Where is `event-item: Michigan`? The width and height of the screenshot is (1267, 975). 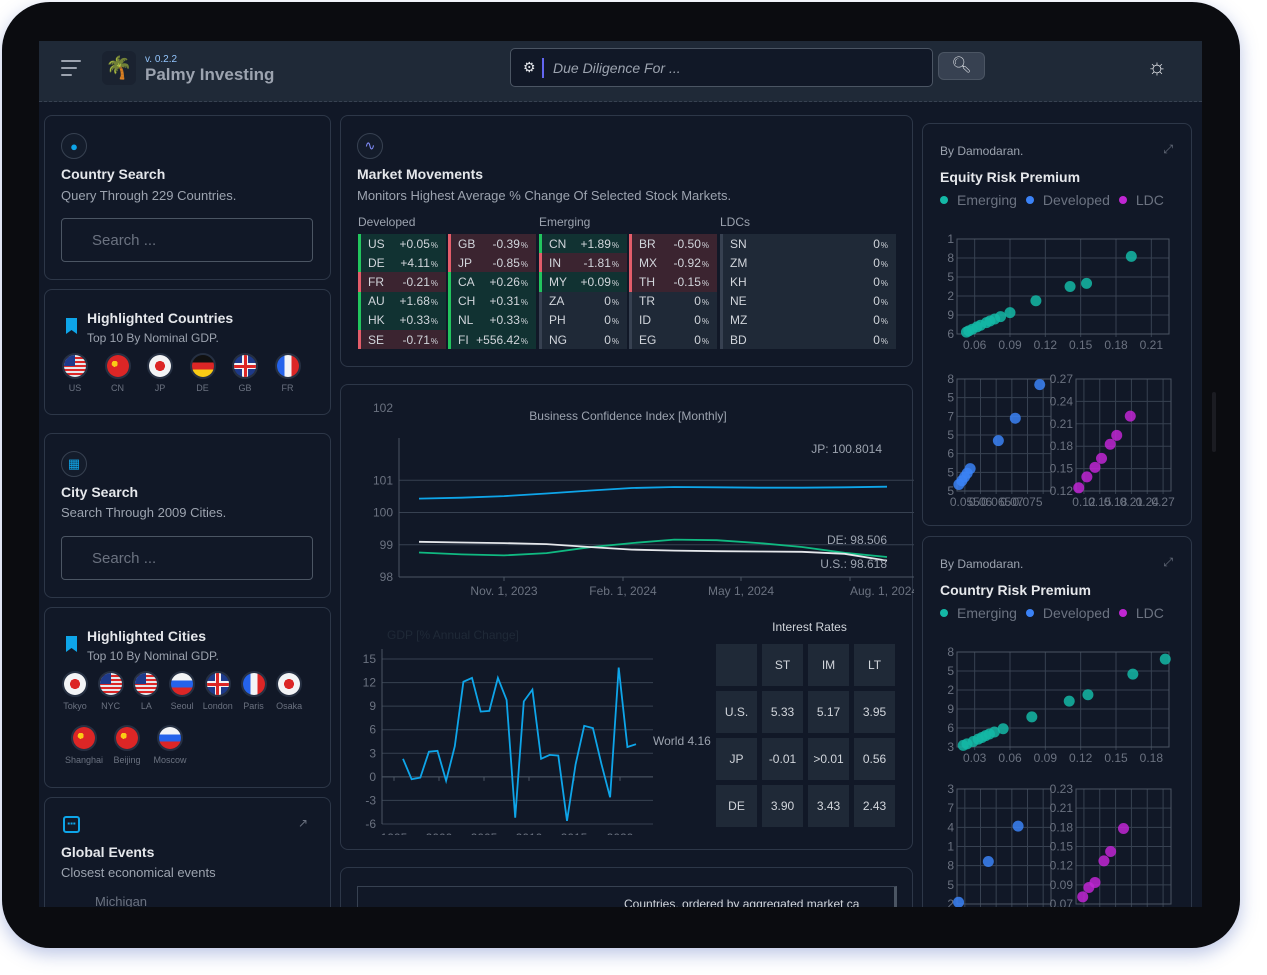 event-item: Michigan is located at coordinates (121, 900).